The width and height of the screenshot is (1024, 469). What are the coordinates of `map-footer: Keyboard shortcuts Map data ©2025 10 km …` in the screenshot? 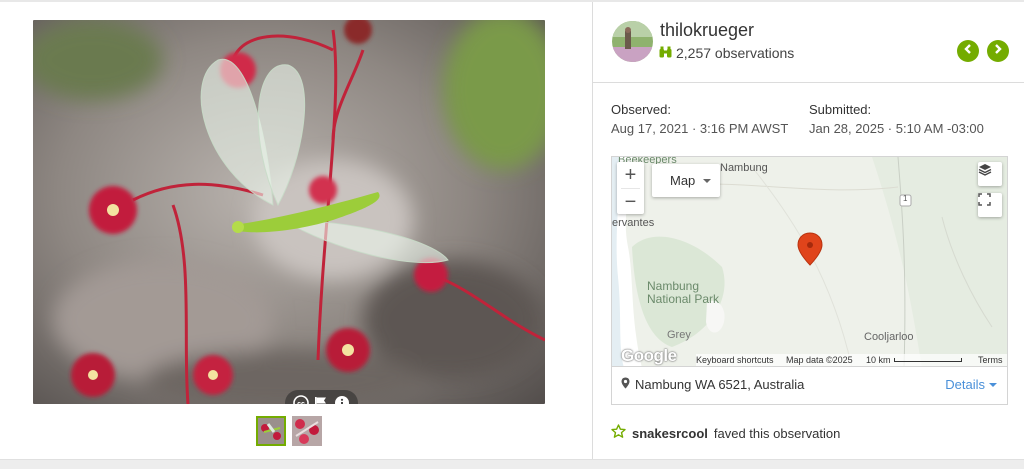 It's located at (851, 360).